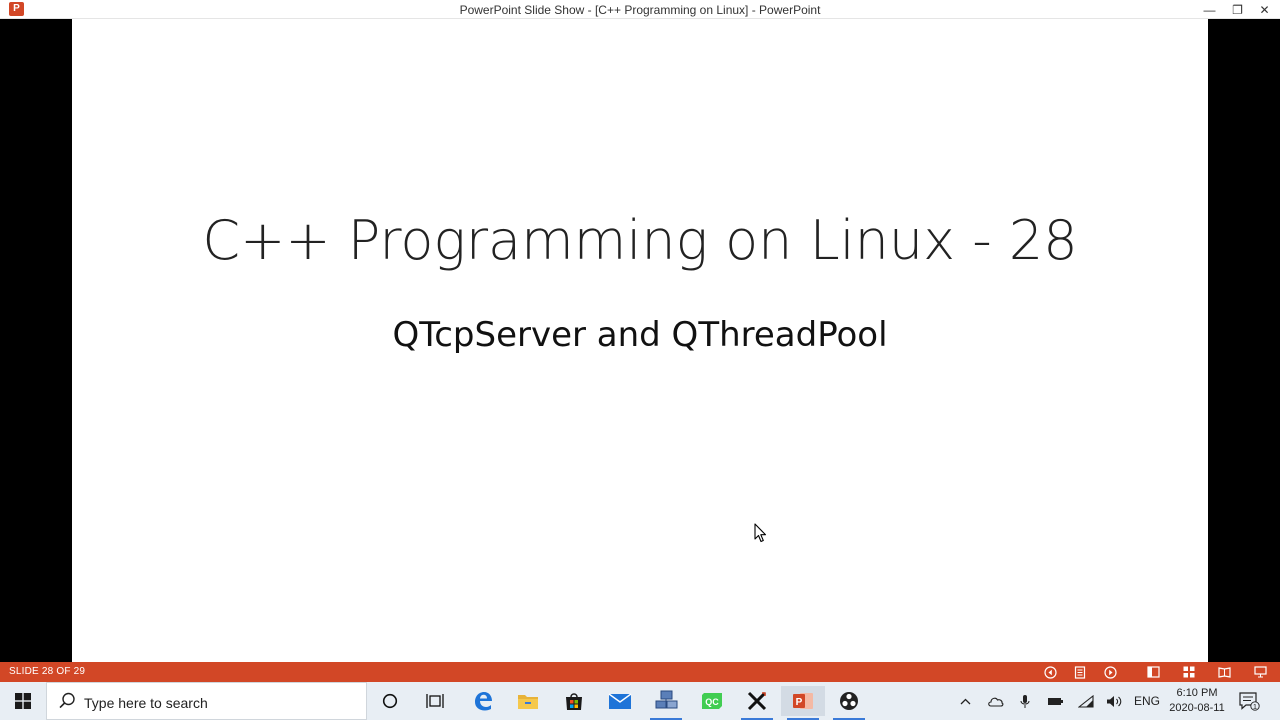 The image size is (1280, 720). Describe the element at coordinates (435, 701) in the screenshot. I see `task-view-icon` at that location.